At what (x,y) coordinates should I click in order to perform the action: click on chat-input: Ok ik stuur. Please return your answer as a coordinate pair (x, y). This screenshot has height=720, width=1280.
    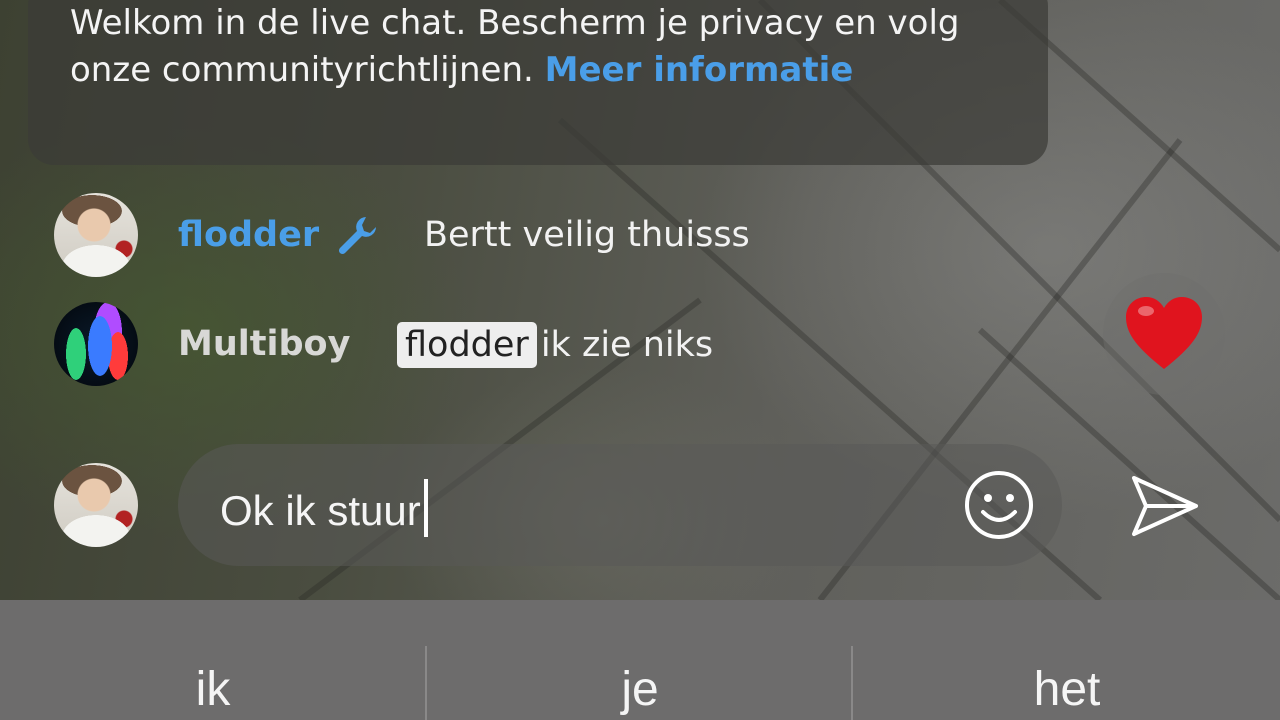
    Looking at the image, I should click on (620, 505).